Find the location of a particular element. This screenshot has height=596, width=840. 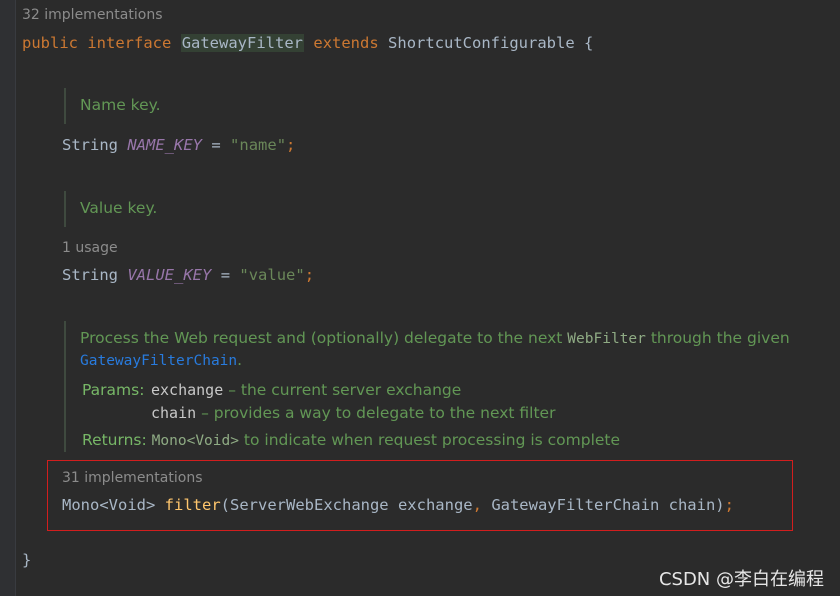

csdn-watermark: CSDN @李白在编程 is located at coordinates (741, 579).